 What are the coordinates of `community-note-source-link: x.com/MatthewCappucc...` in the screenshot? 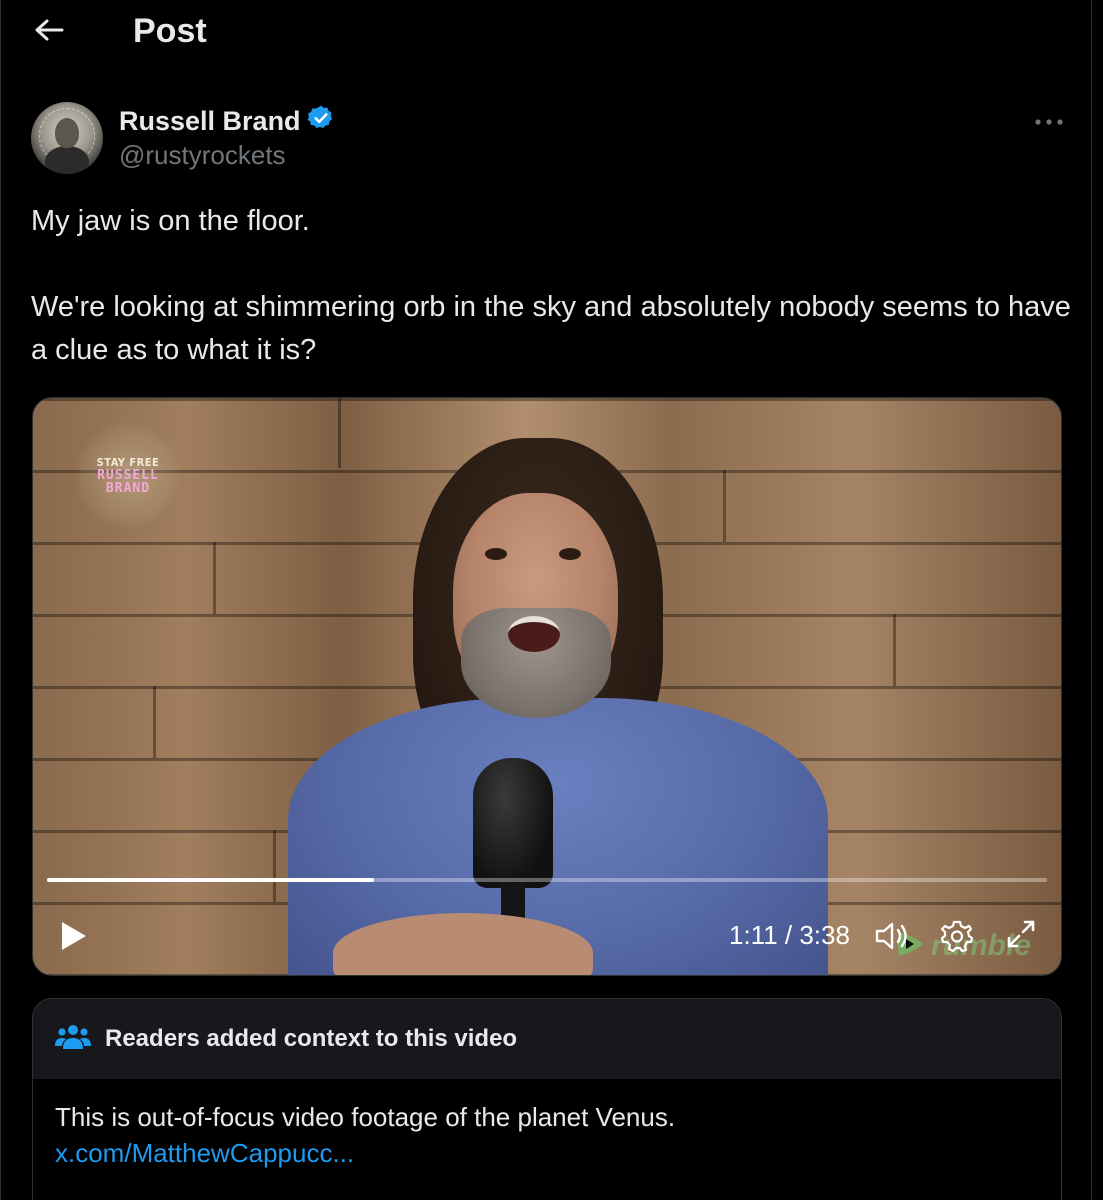 It's located at (545, 1153).